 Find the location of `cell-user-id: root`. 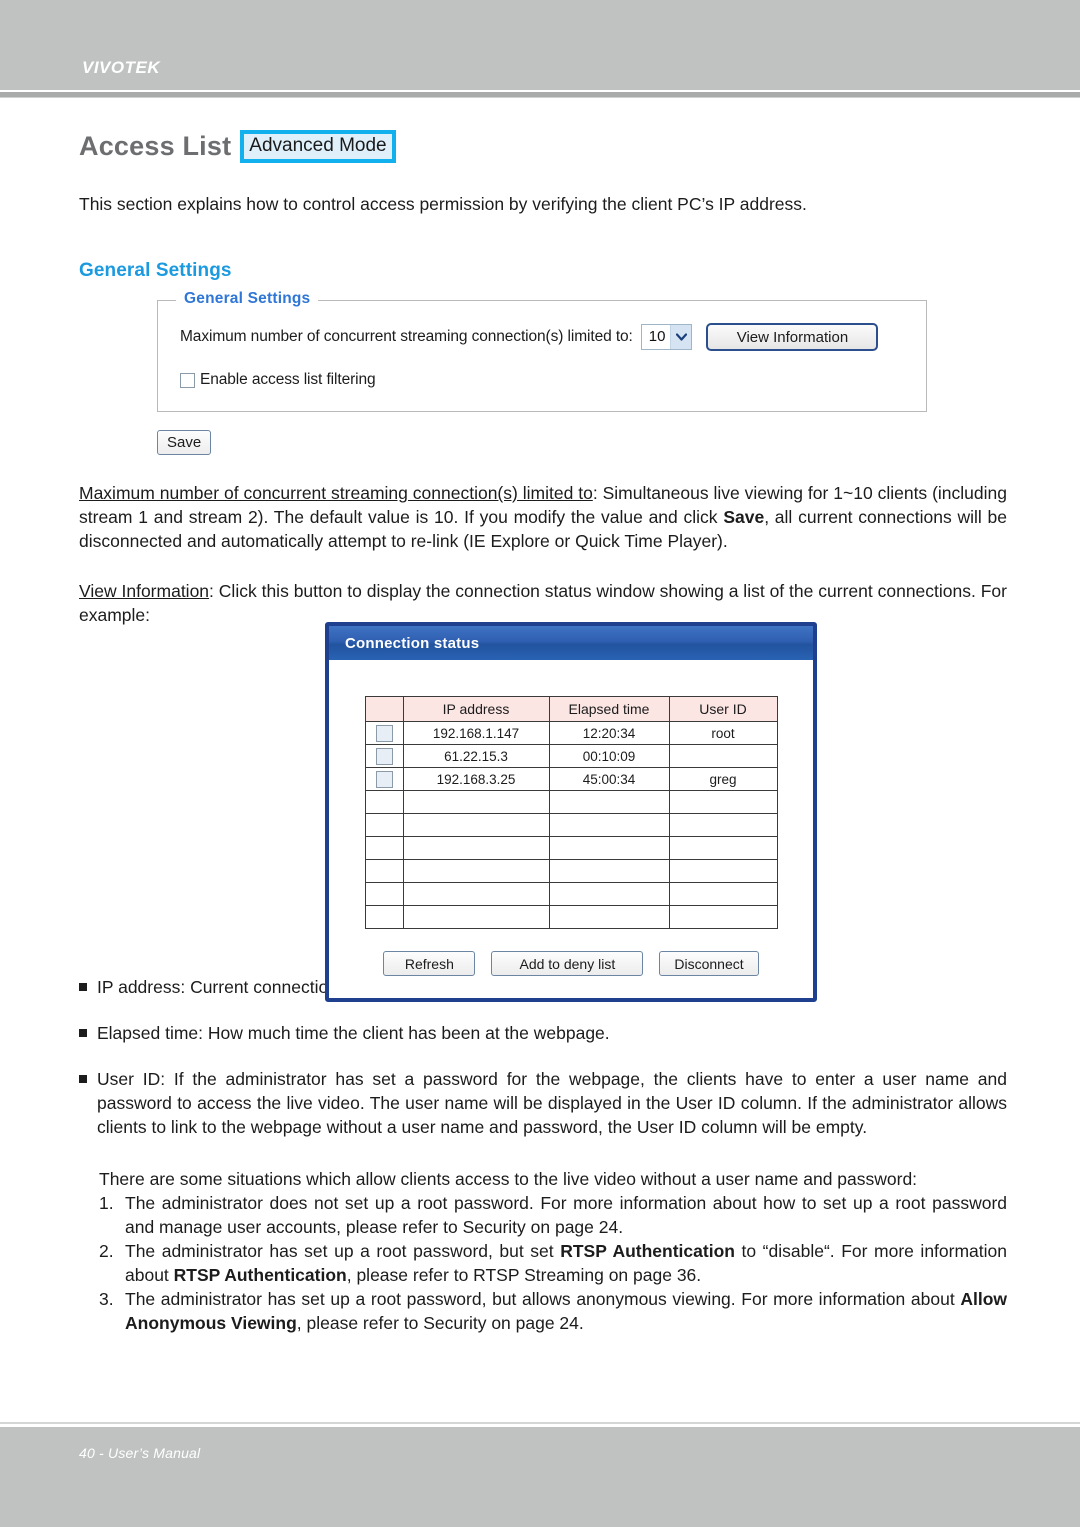

cell-user-id: root is located at coordinates (723, 733).